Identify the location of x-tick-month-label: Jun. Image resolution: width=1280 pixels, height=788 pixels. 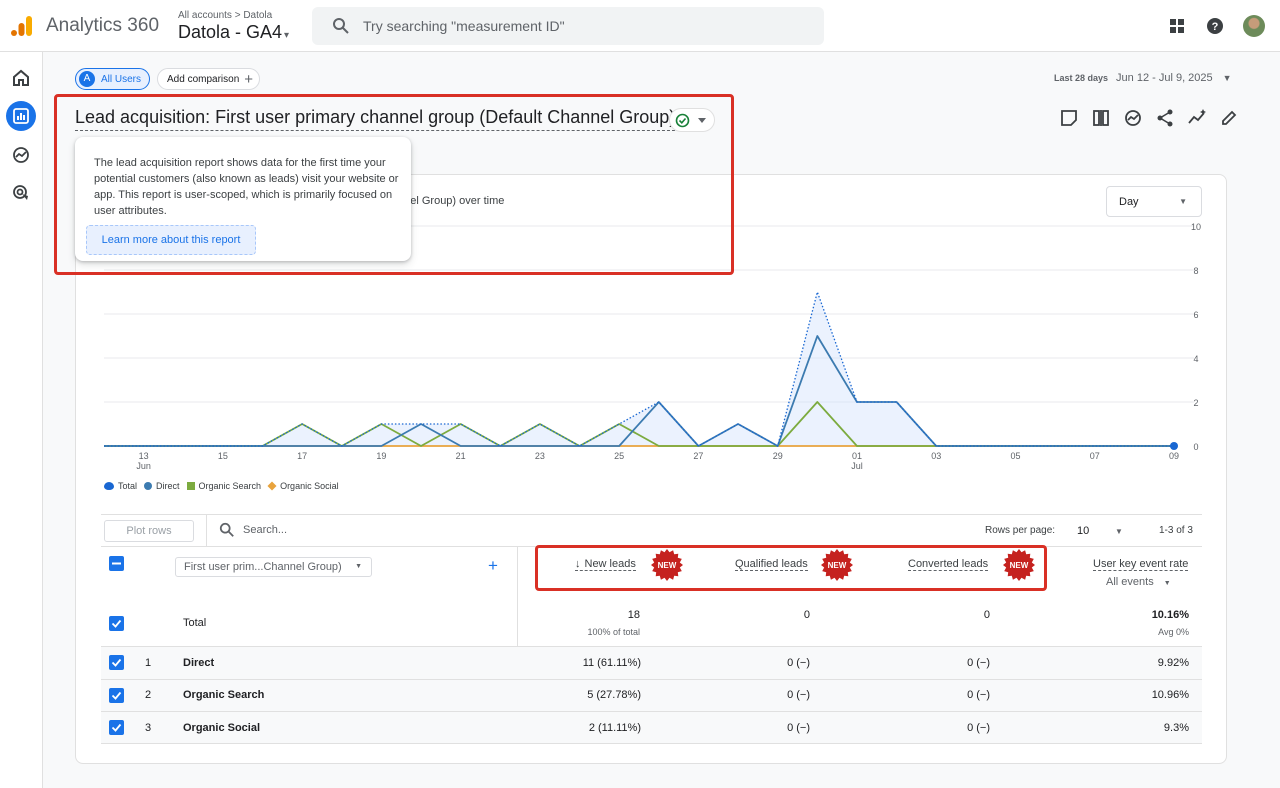
(143, 466).